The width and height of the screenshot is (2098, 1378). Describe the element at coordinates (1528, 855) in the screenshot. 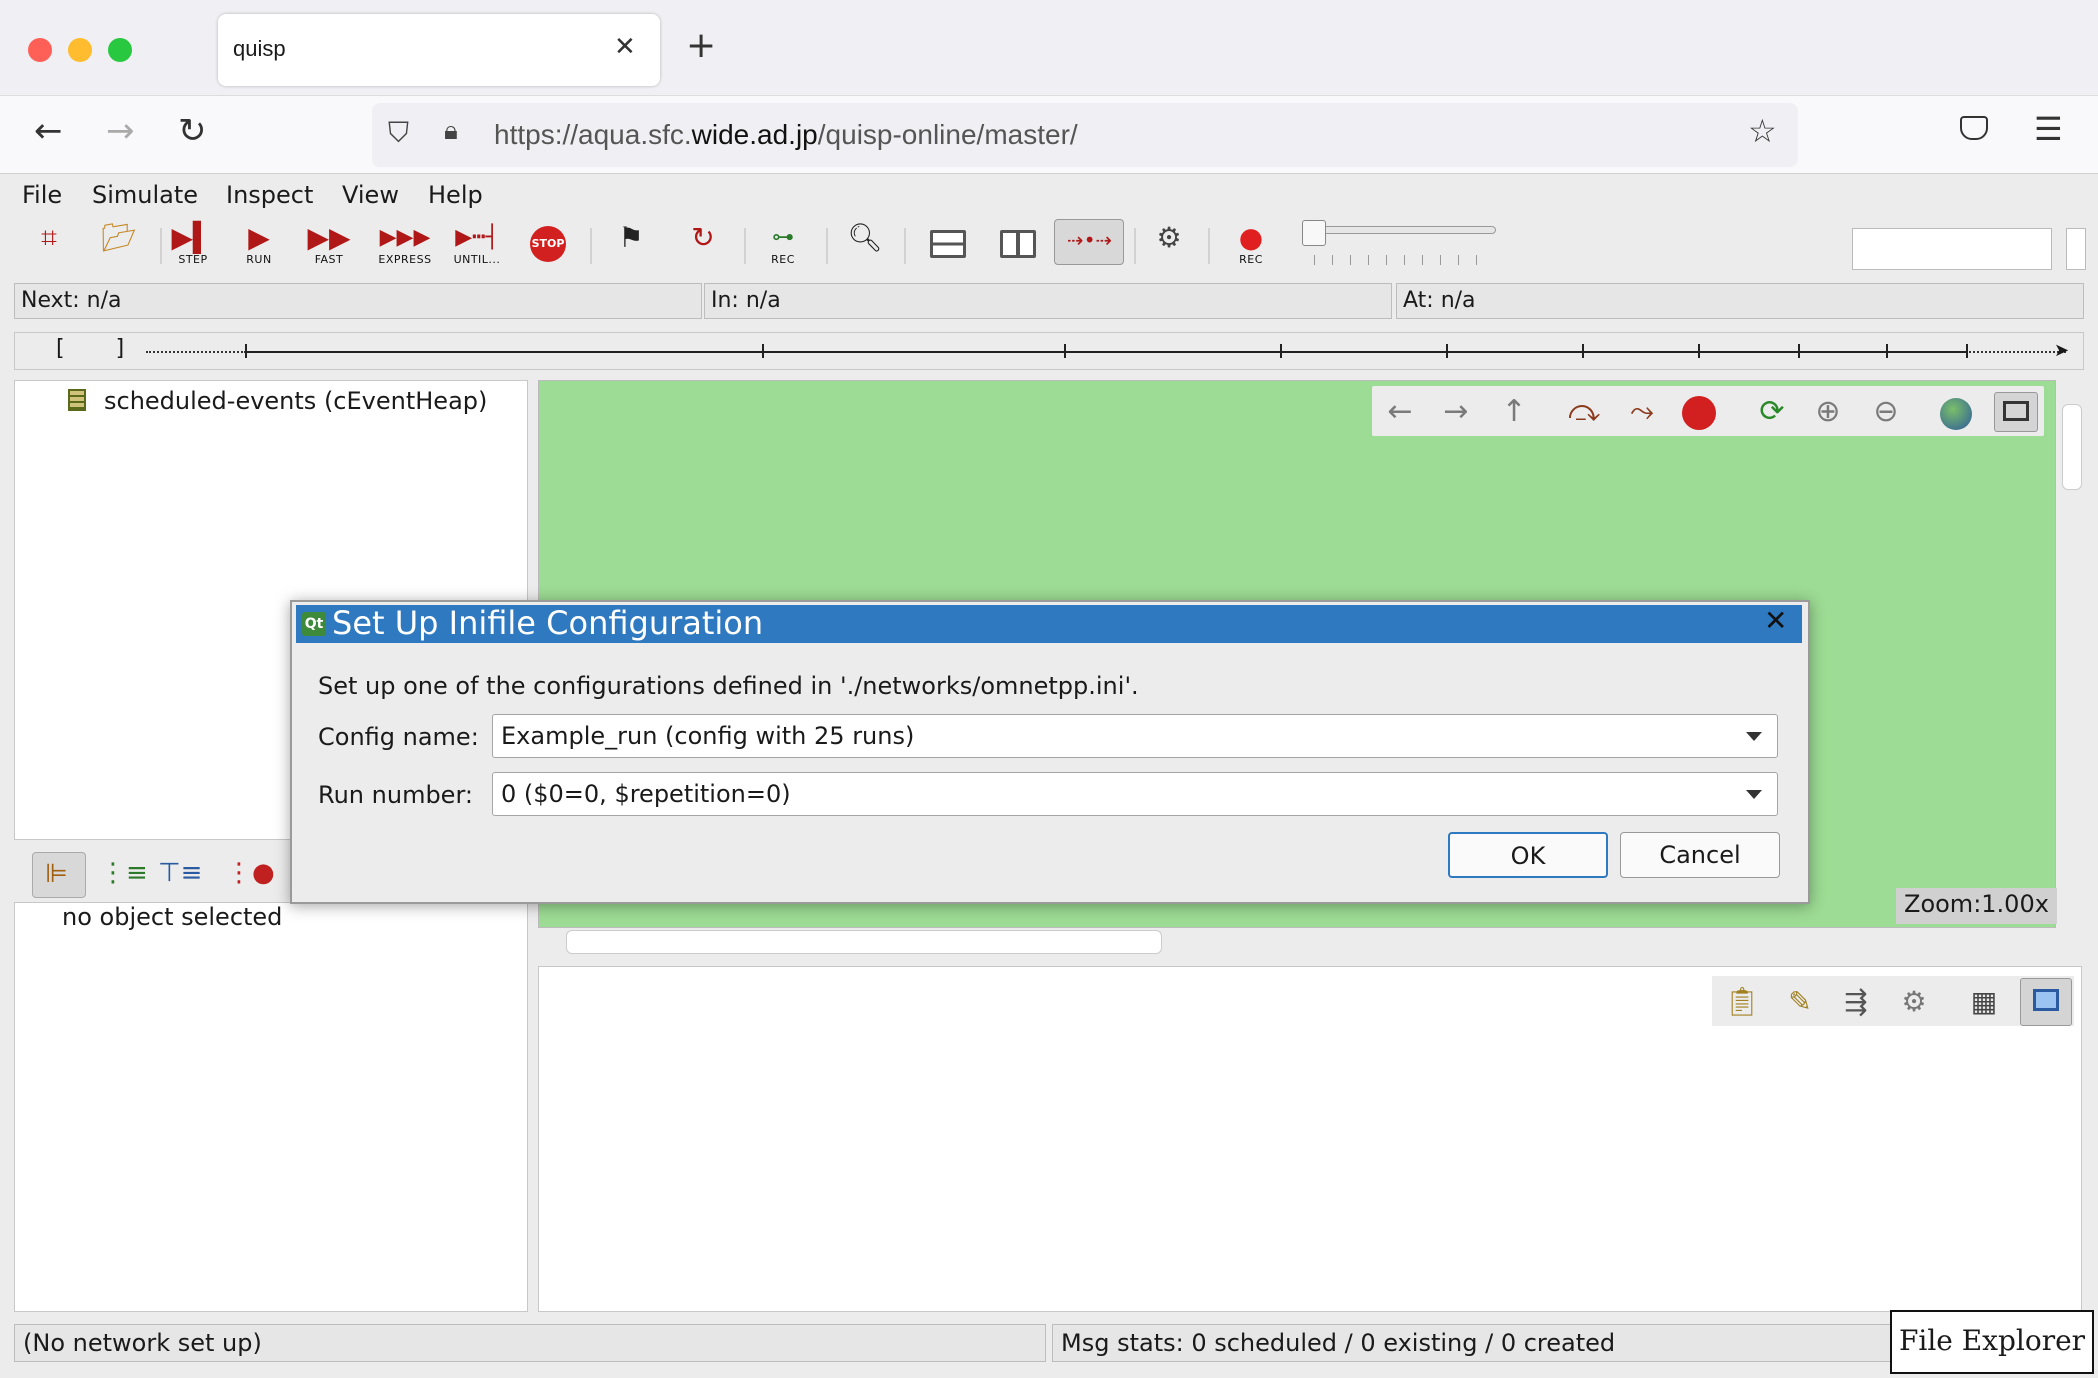

I see `ok-button: OK` at that location.